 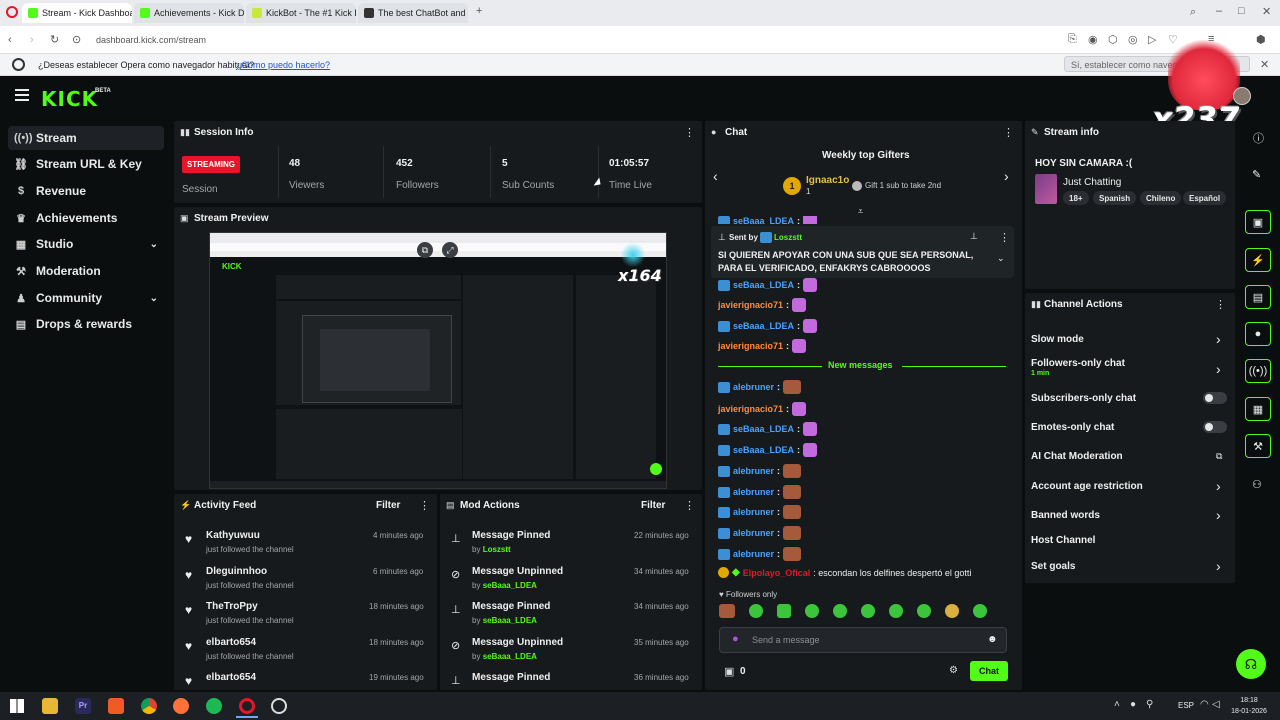 I want to click on emoji-picker-icon: ☻, so click(x=992, y=639).